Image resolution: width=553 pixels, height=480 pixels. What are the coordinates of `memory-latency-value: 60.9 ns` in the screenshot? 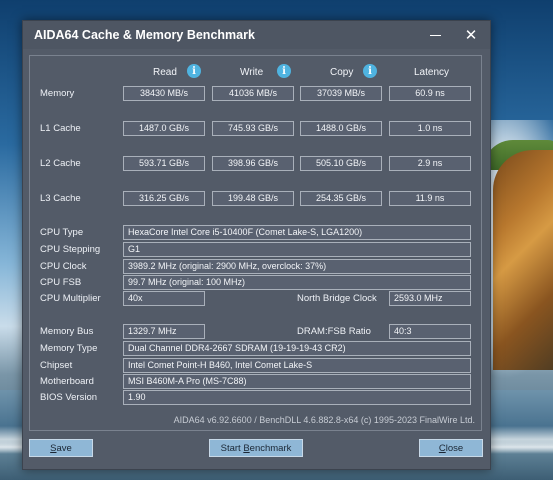 It's located at (430, 93).